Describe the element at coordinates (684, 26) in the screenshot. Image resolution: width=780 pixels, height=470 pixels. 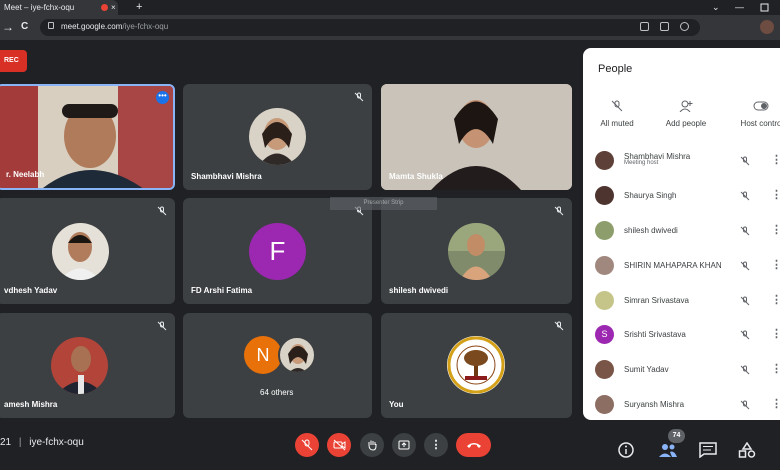
I see `bookmark-star-icon` at that location.